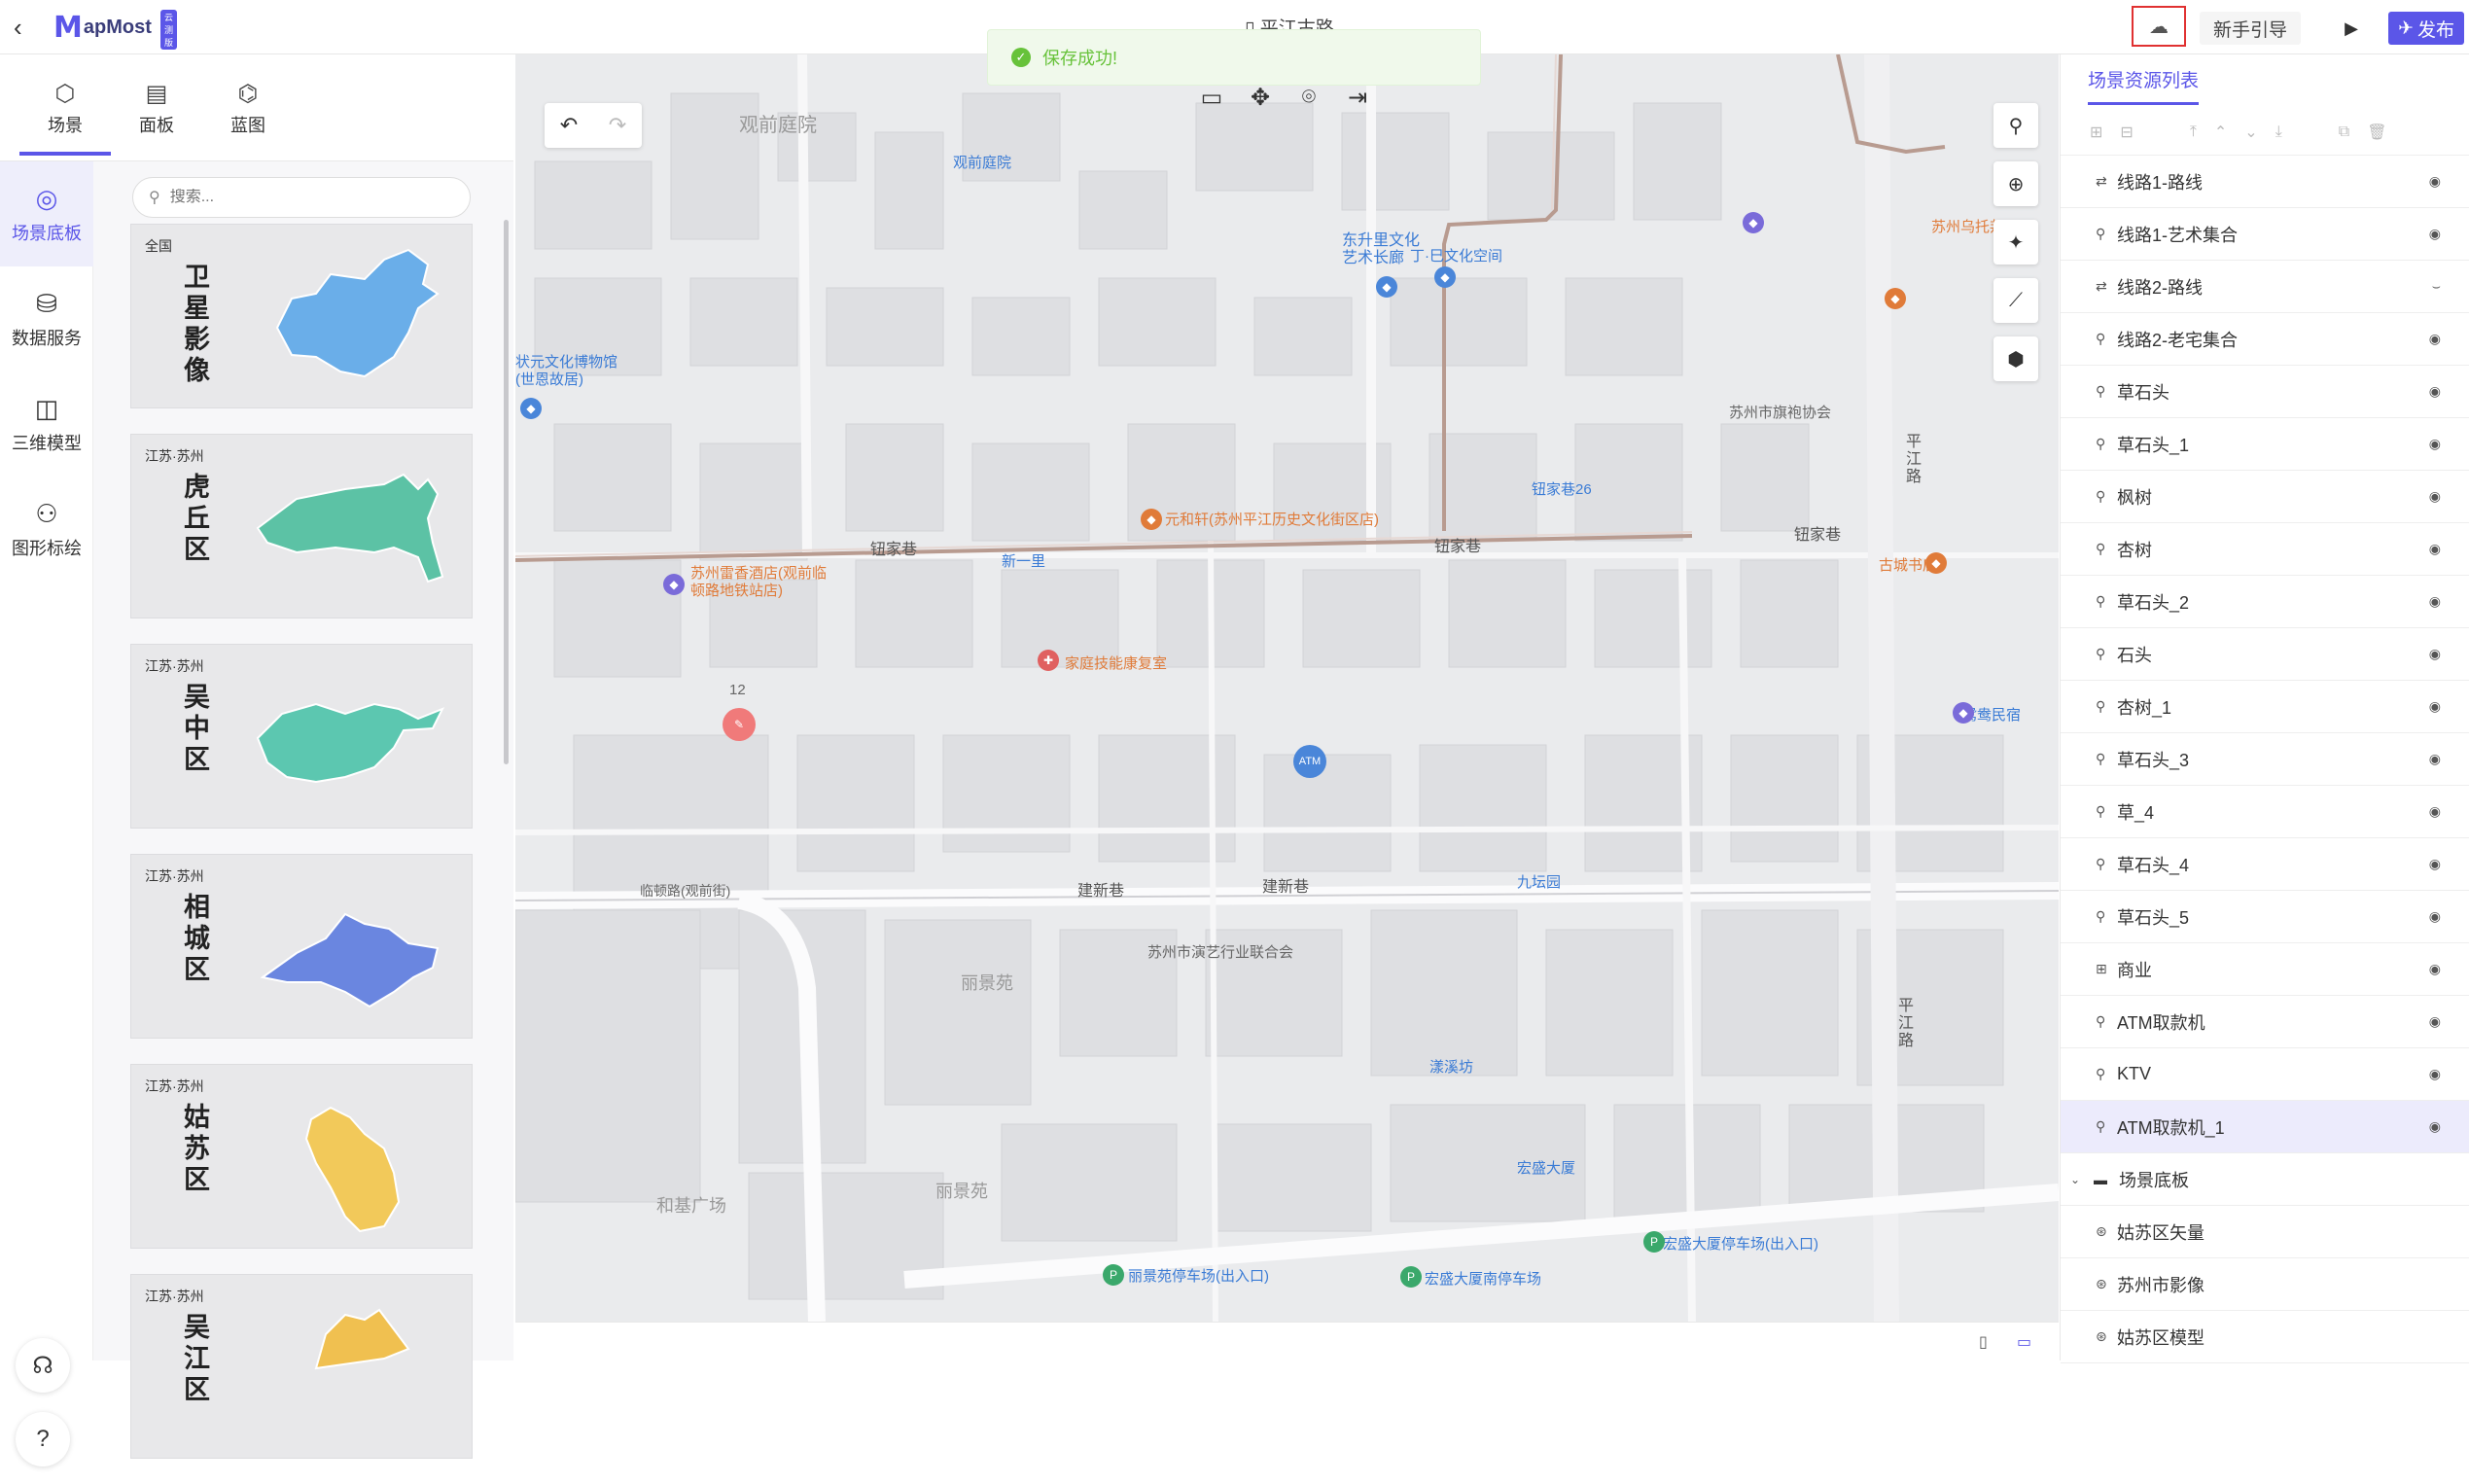 The width and height of the screenshot is (2469, 1484). I want to click on move-top-icon: ⤒, so click(2194, 132).